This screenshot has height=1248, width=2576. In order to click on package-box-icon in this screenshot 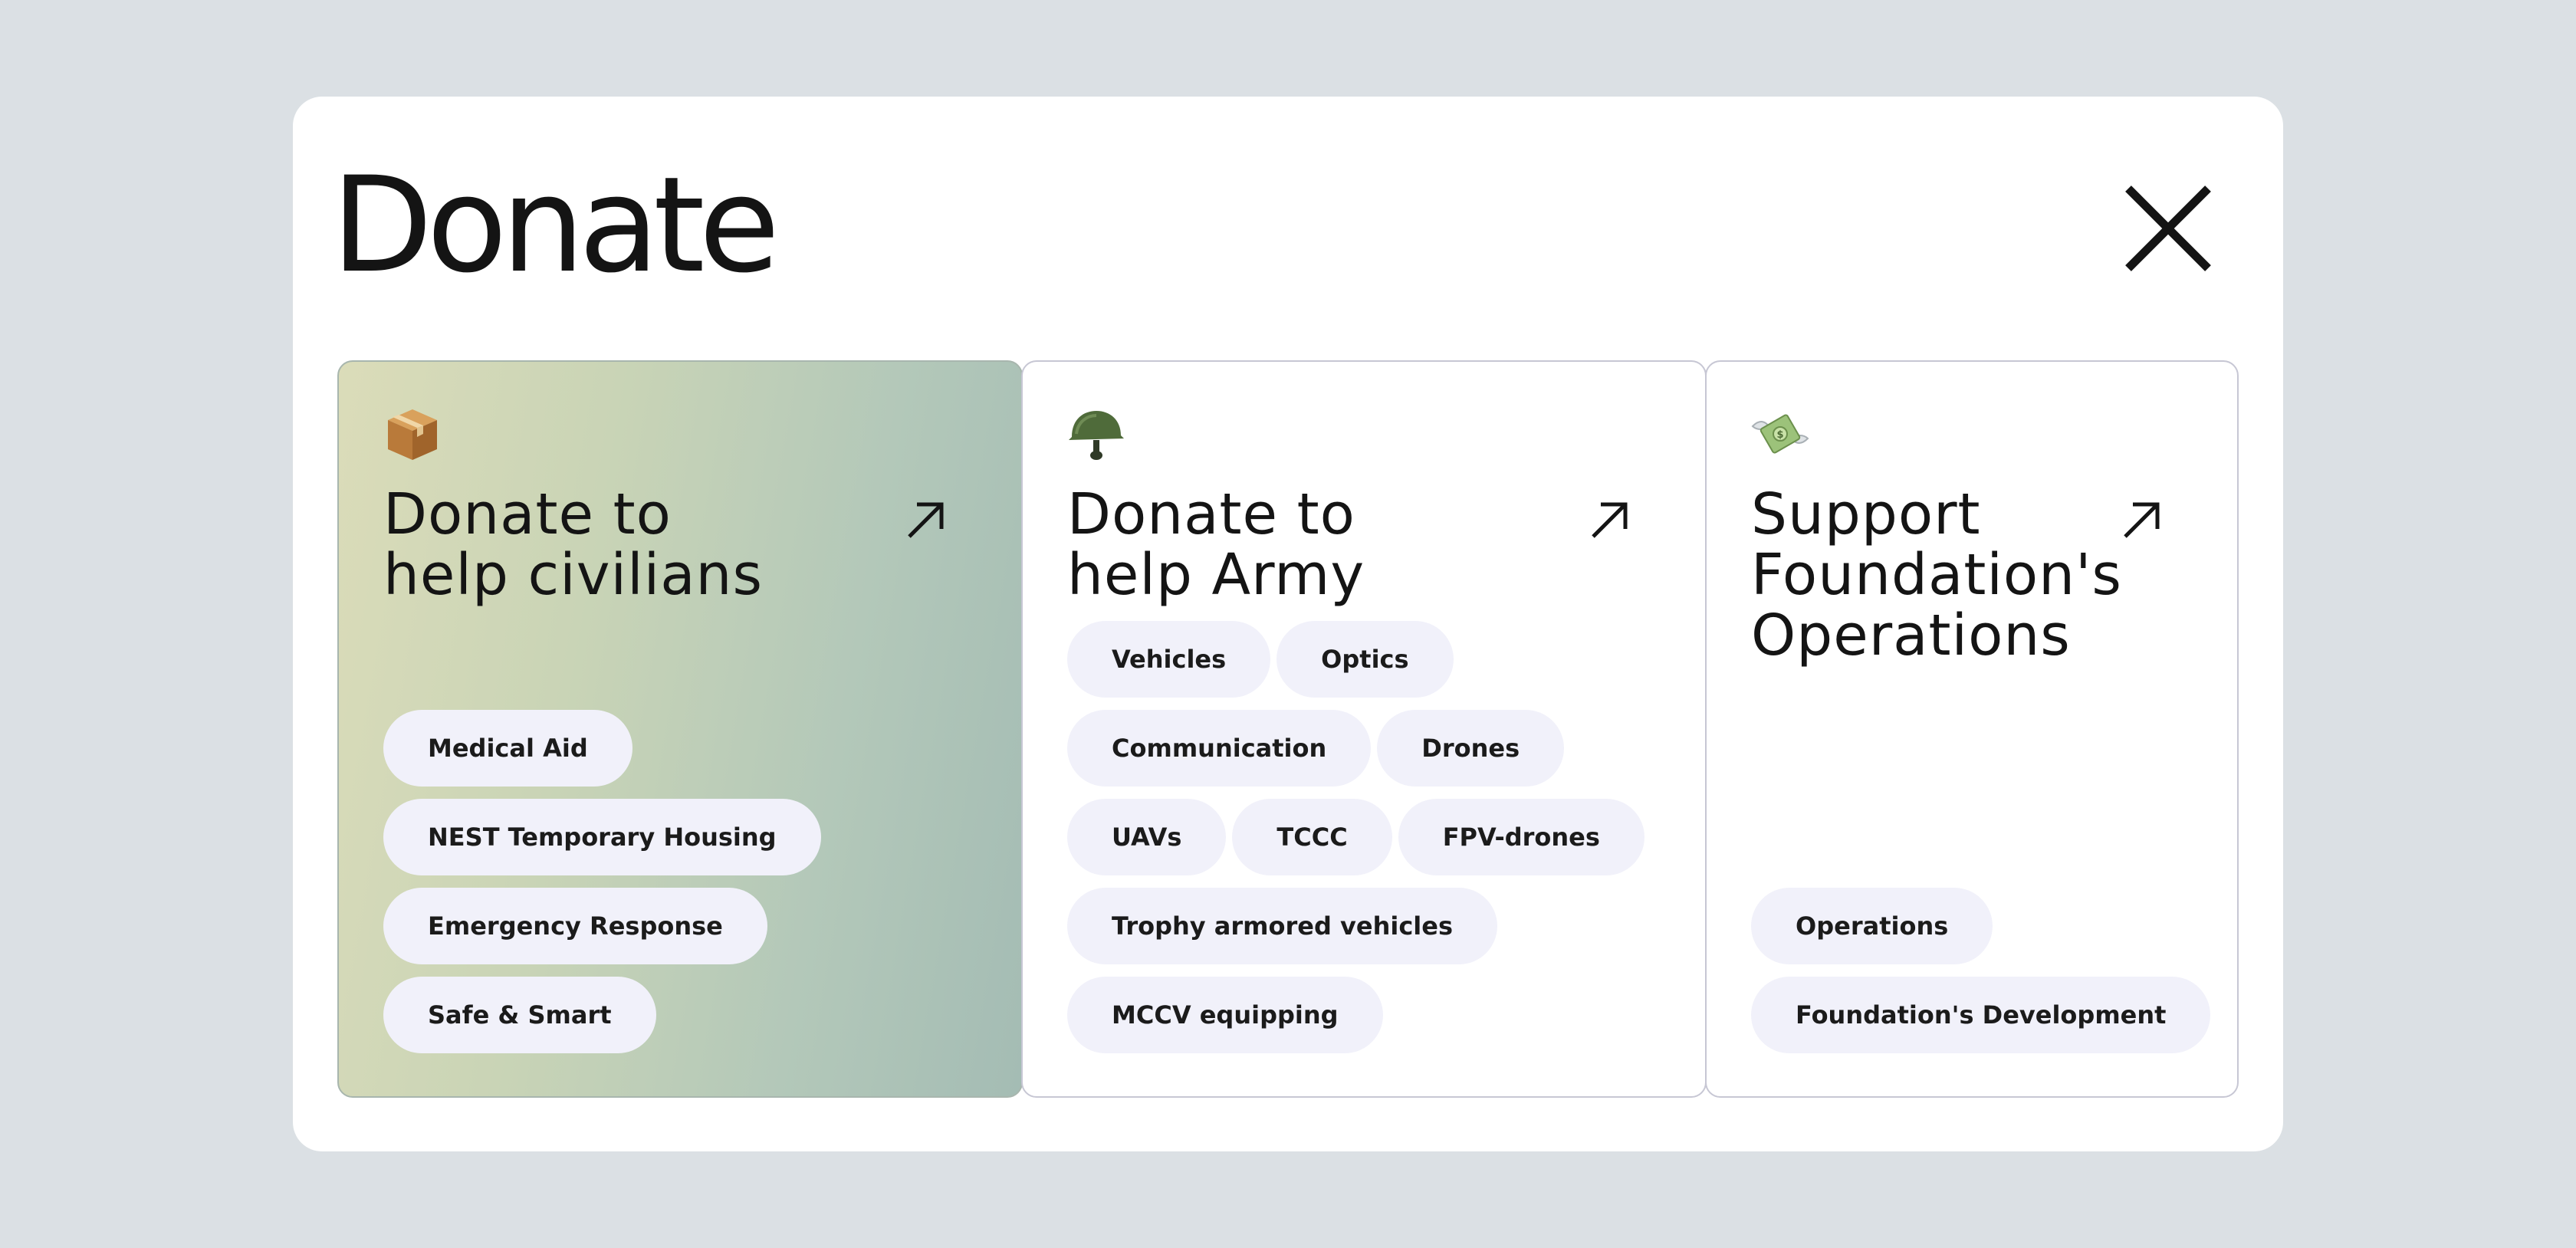, I will do `click(413, 434)`.